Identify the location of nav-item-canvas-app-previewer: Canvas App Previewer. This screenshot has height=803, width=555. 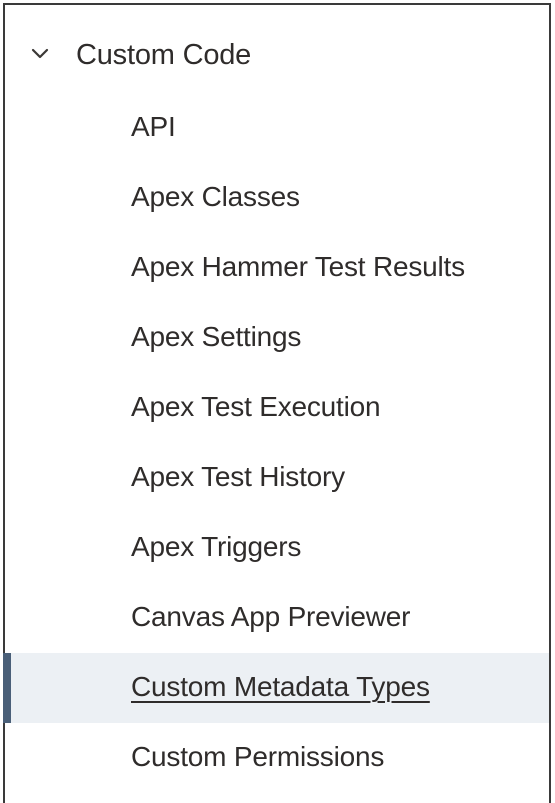
(277, 618).